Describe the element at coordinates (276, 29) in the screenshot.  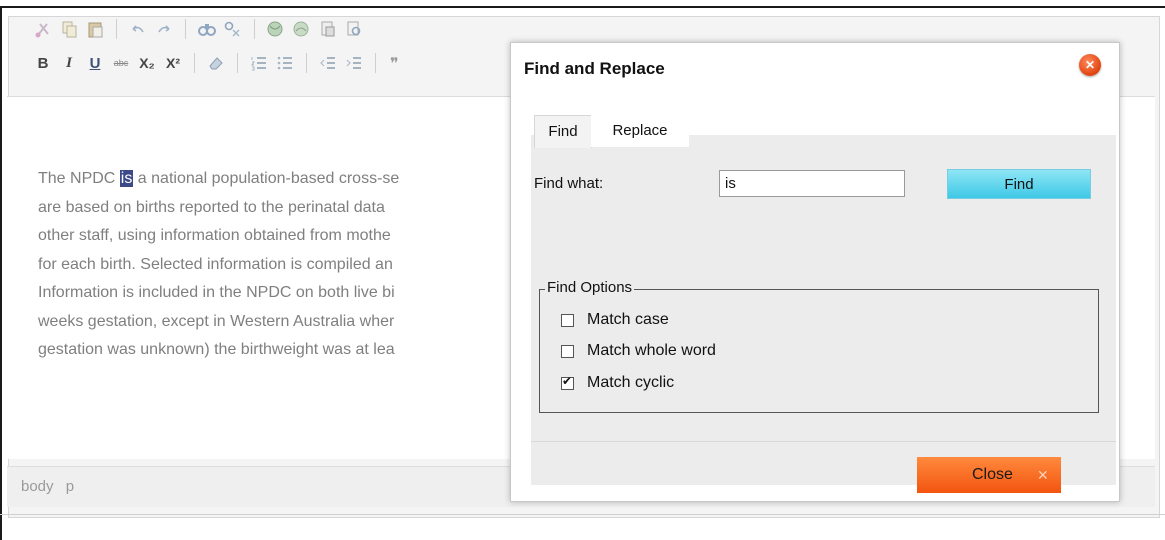
I see `web-icon` at that location.